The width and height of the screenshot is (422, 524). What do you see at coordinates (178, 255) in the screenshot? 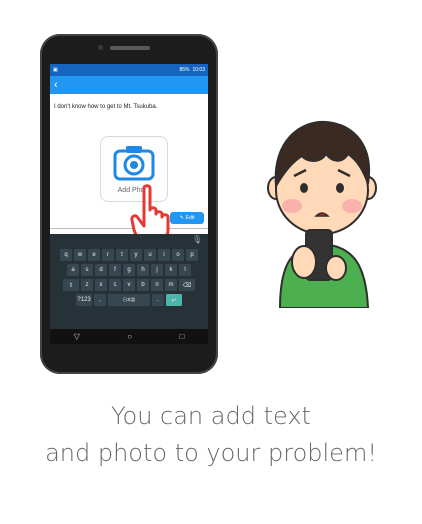
I see `key: o` at bounding box center [178, 255].